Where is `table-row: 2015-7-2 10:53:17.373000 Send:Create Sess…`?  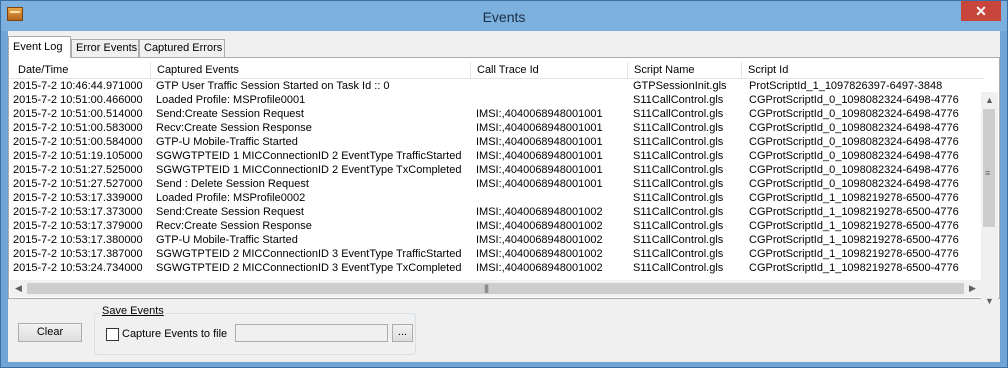 table-row: 2015-7-2 10:53:17.373000 Send:Create Sess… is located at coordinates (497, 212).